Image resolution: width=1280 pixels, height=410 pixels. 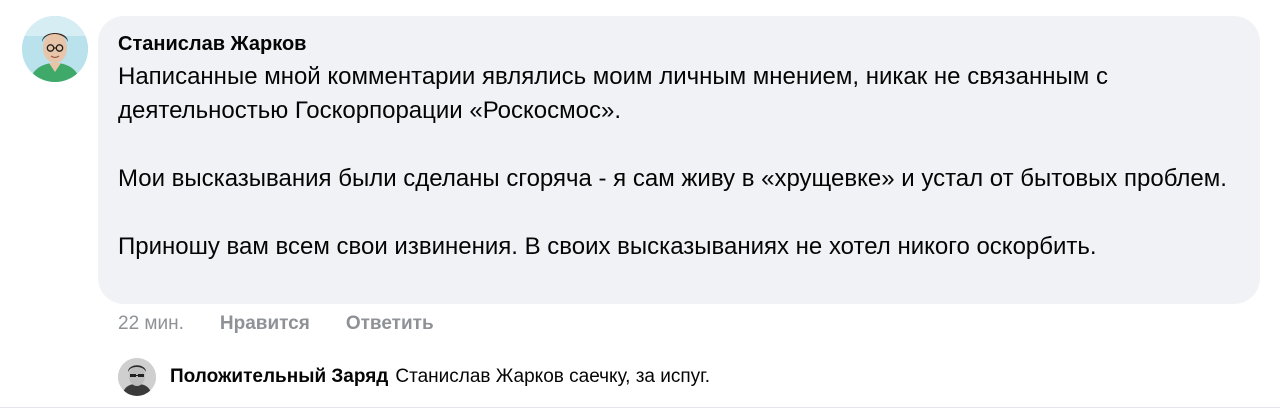 I want to click on comment-actions: 22 мин. Нравится Ответить, so click(x=276, y=324).